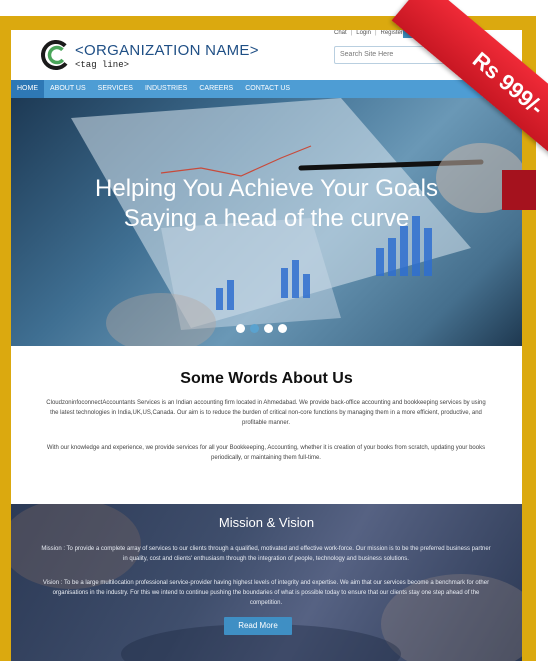  What do you see at coordinates (266, 378) in the screenshot?
I see `about-title: Some Words About Us` at bounding box center [266, 378].